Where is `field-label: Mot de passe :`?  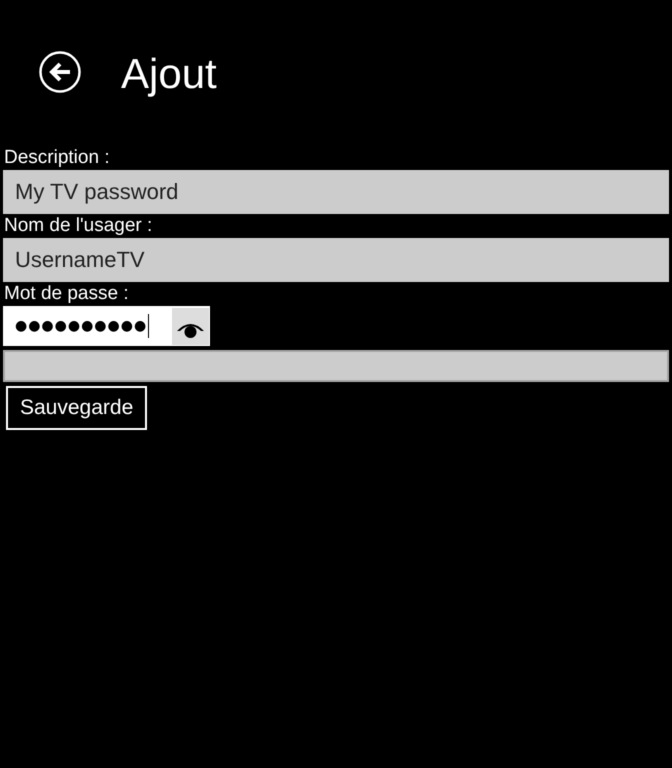 field-label: Mot de passe : is located at coordinates (66, 294).